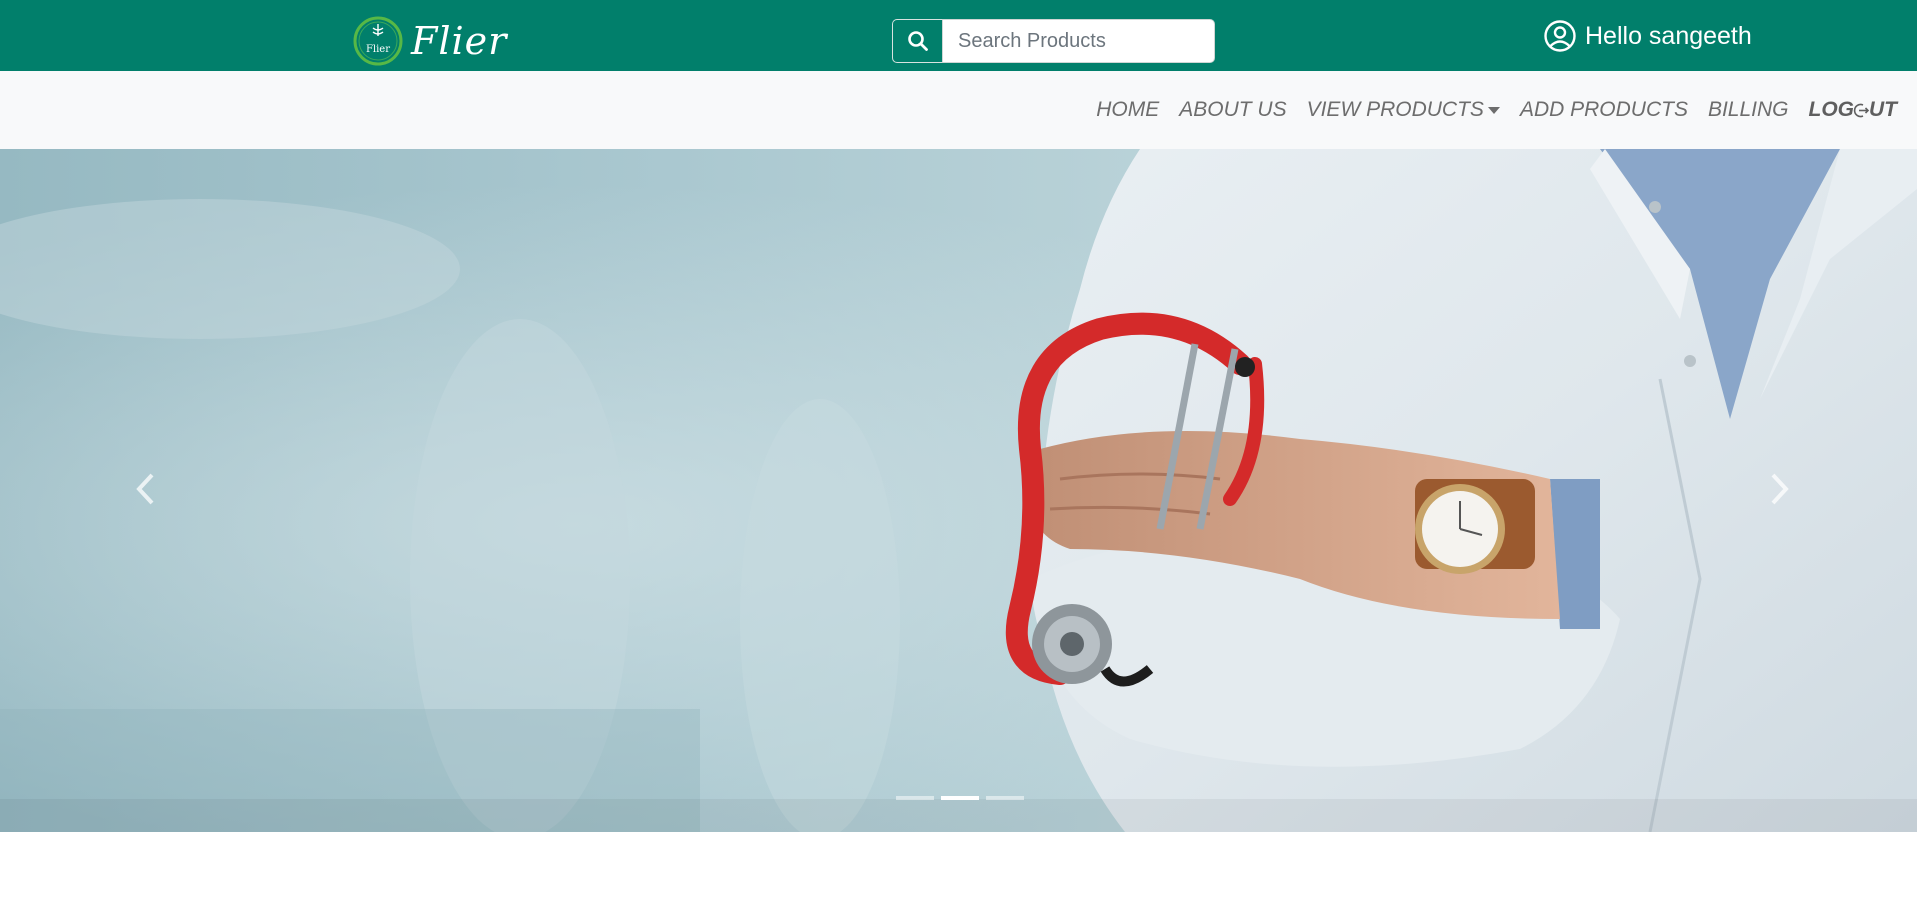  Describe the element at coordinates (459, 41) in the screenshot. I see `brand-name: Flier` at that location.